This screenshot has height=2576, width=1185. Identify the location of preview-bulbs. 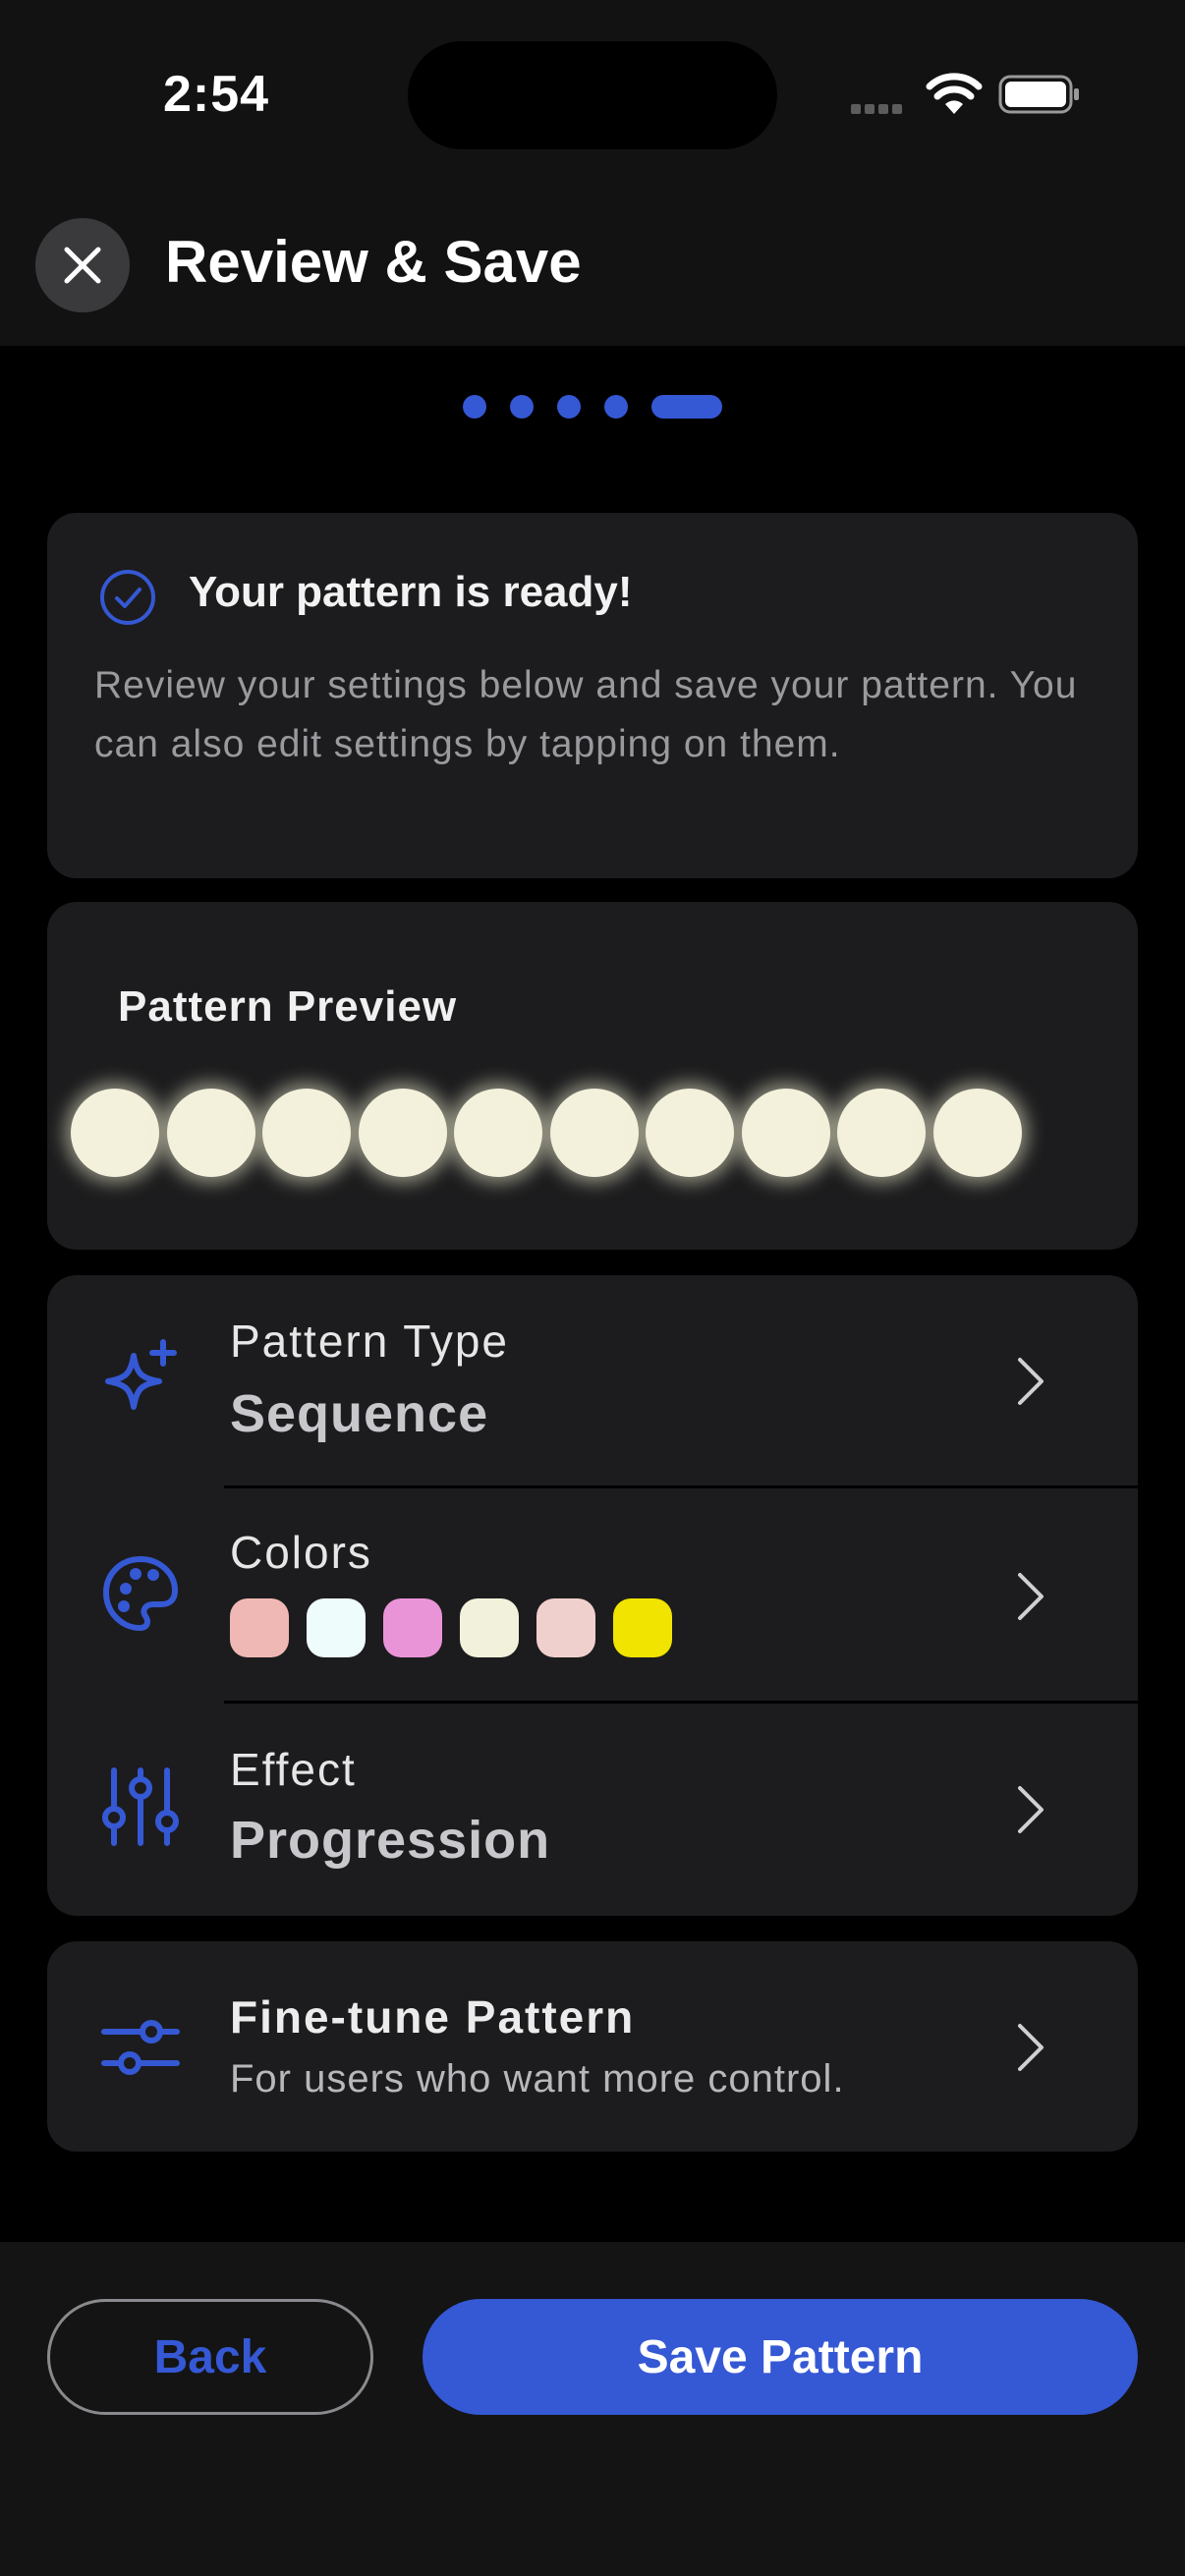
(572, 1133).